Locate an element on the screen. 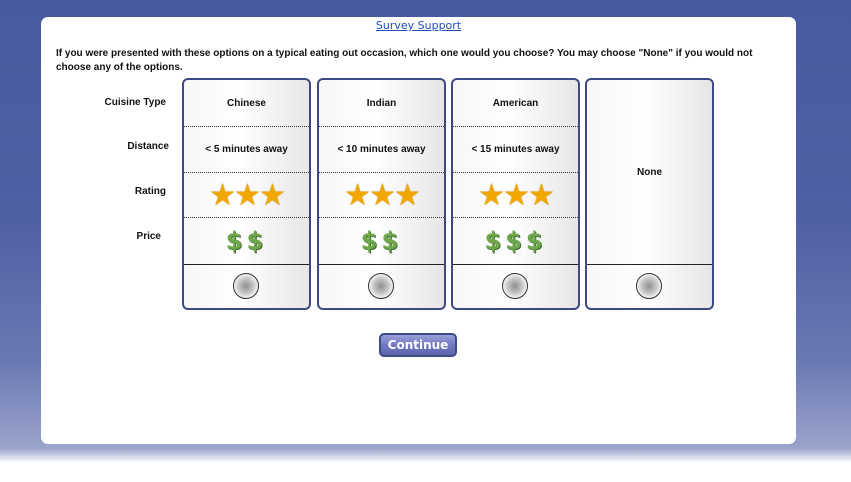 The height and width of the screenshot is (482, 851). row-label-rating: Rating is located at coordinates (150, 191).